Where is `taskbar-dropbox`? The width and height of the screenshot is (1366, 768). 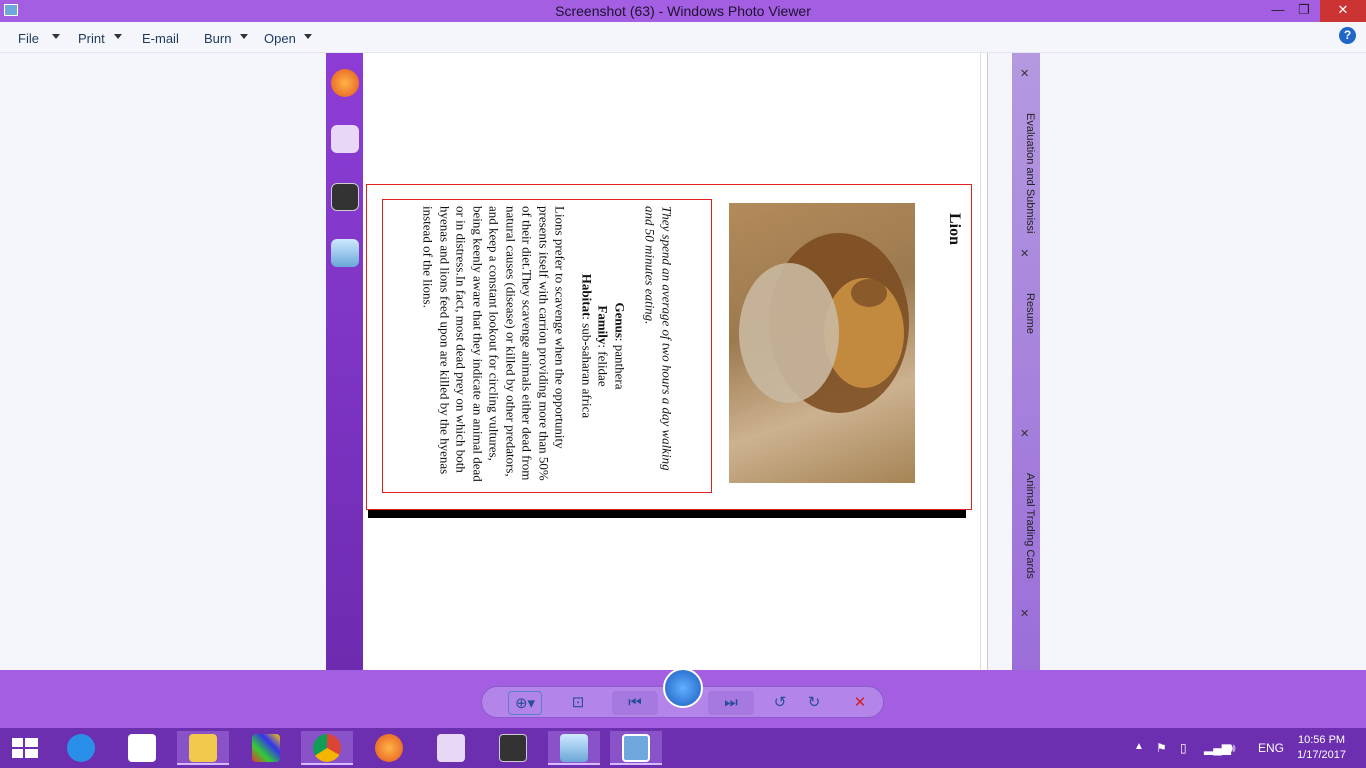 taskbar-dropbox is located at coordinates (142, 748).